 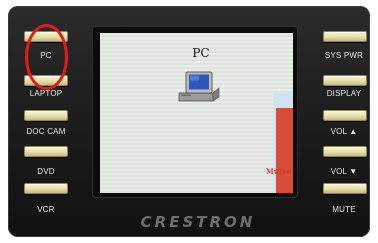 I want to click on doc-cam-button, so click(x=46, y=115).